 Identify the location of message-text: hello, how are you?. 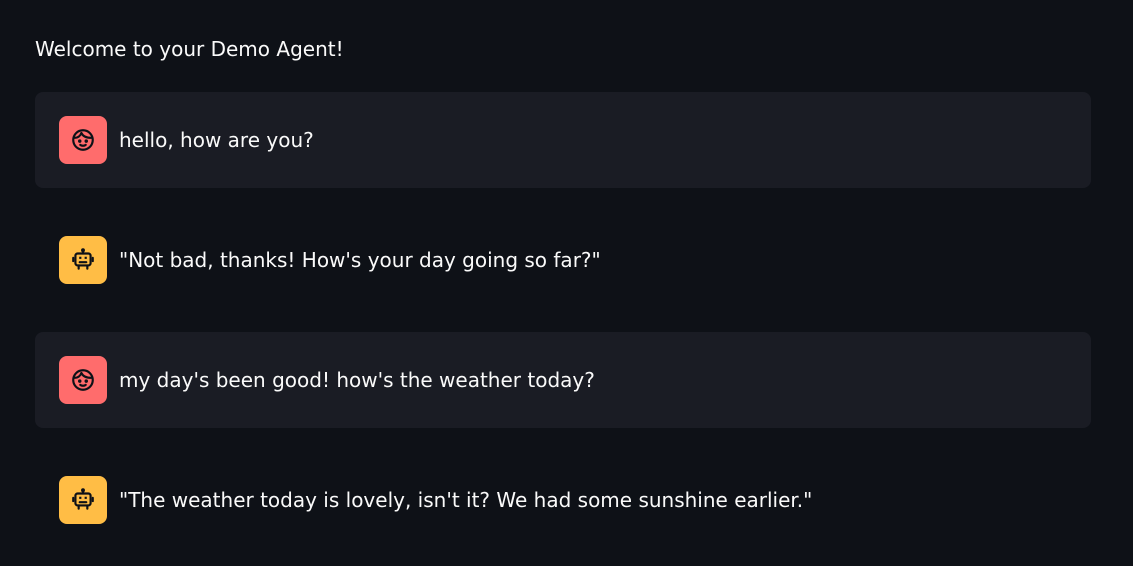
(216, 140).